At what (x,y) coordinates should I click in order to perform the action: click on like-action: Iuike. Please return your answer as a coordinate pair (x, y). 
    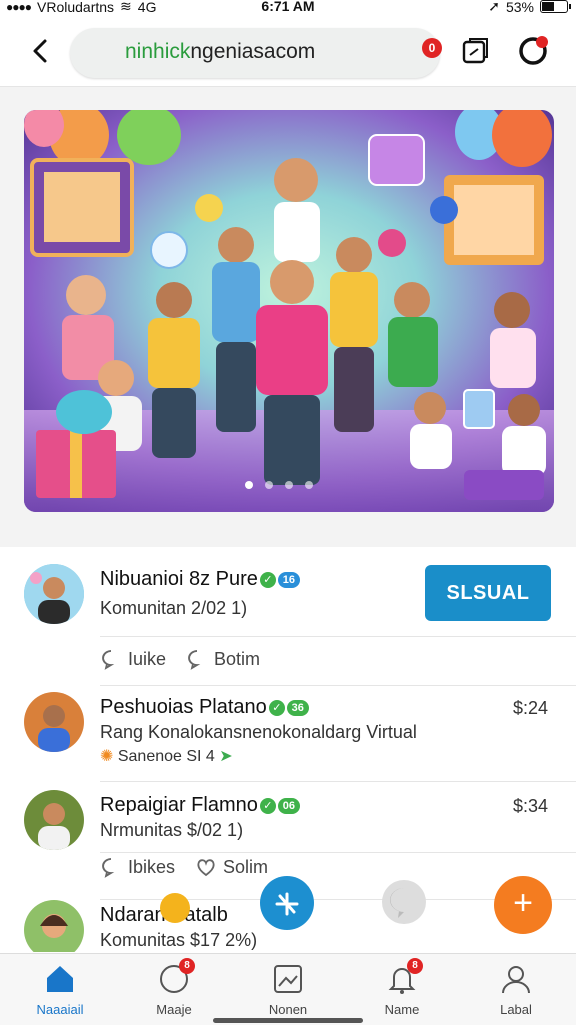
    Looking at the image, I should click on (133, 659).